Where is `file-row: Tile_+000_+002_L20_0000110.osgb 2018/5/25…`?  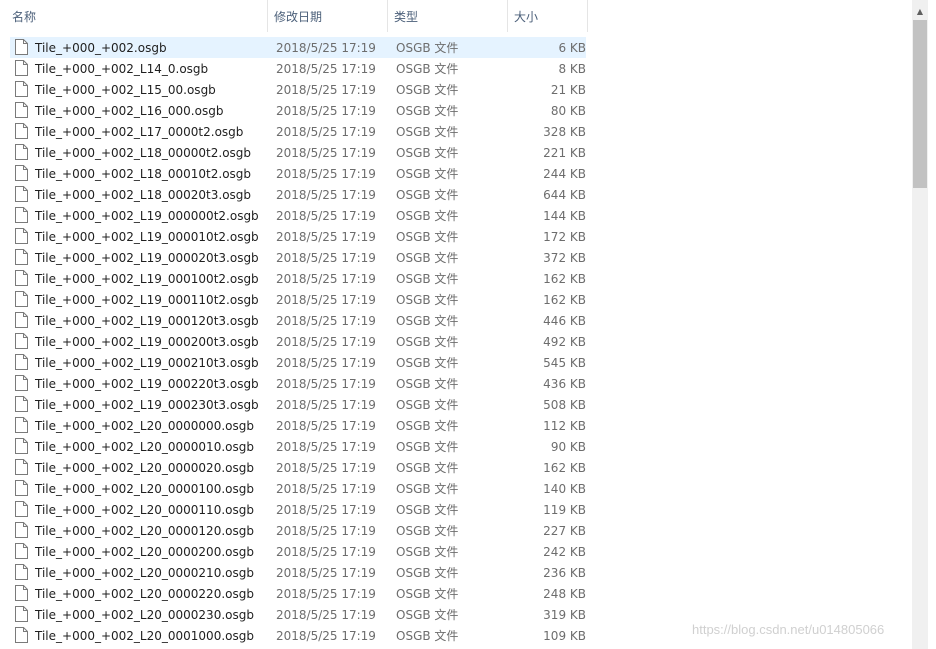
file-row: Tile_+000_+002_L20_0000110.osgb 2018/5/25… is located at coordinates (298, 509).